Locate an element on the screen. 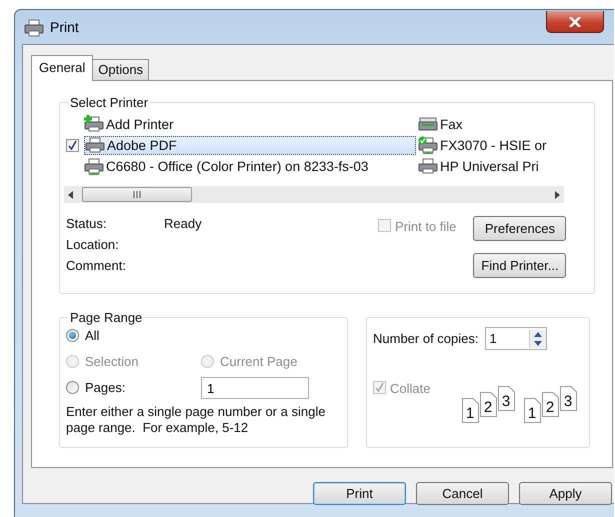 Image resolution: width=615 pixels, height=517 pixels. printer-item: Add Printer is located at coordinates (250, 124).